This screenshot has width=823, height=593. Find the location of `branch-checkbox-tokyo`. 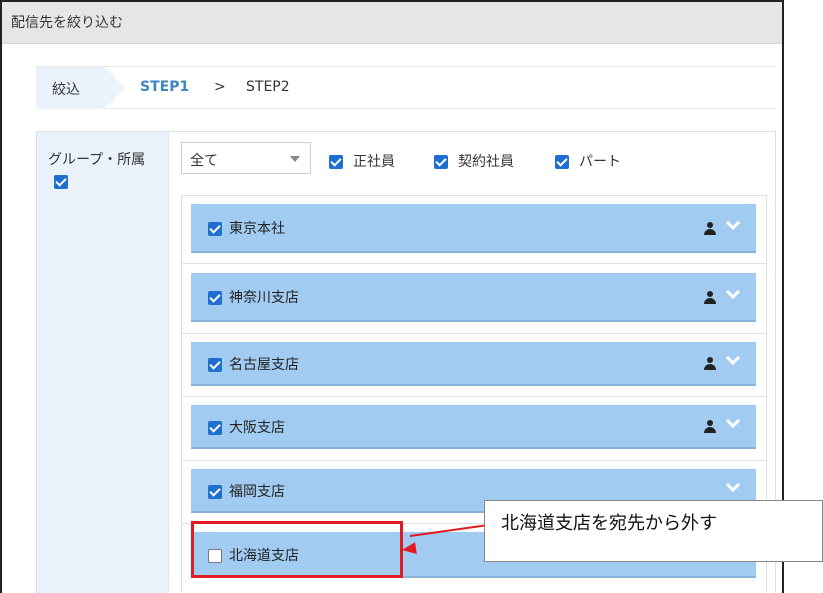

branch-checkbox-tokyo is located at coordinates (215, 229).